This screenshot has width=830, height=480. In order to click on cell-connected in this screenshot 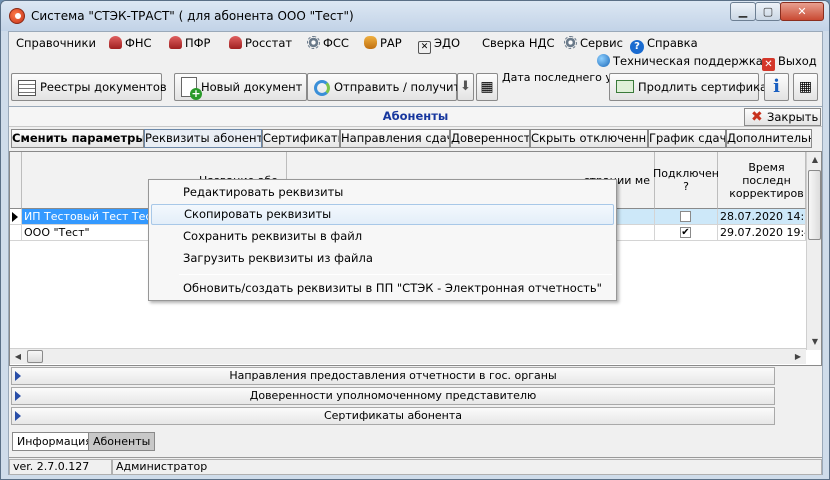, I will do `click(686, 217)`.